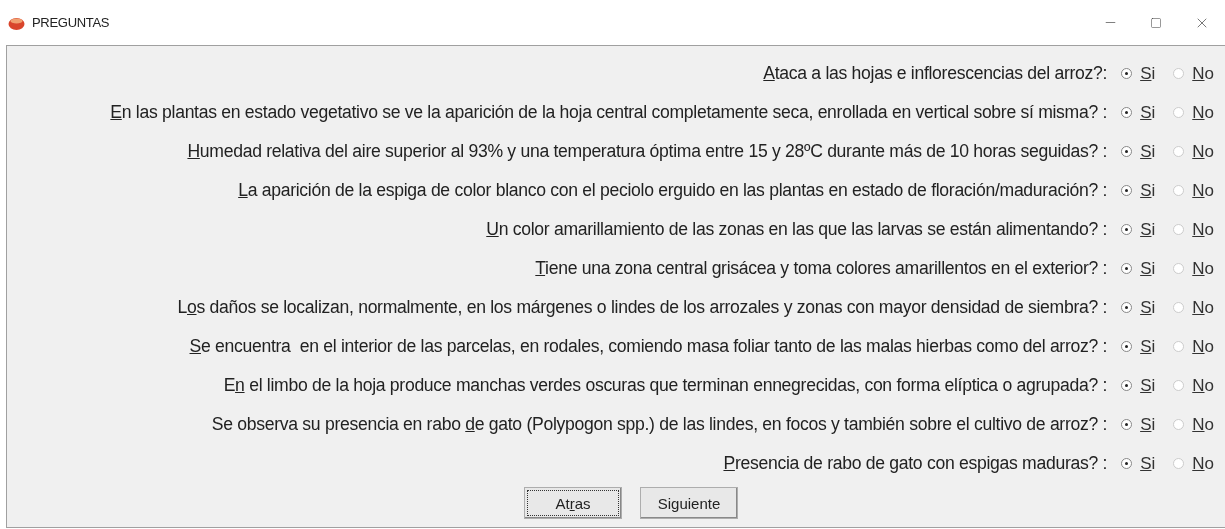 The height and width of the screenshot is (529, 1225). What do you see at coordinates (797, 229) in the screenshot?
I see `question-label: Un color amarillamiento de las zonas en las que las larvas se están alimentando? :` at bounding box center [797, 229].